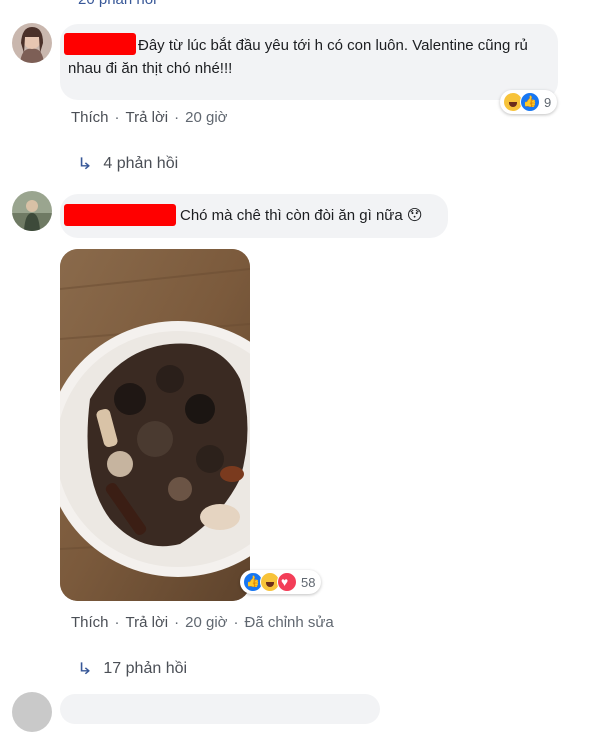  I want to click on comment-bubble: Chó mà chê thì còn đòi ăn gì nữa 😯, so click(254, 216).